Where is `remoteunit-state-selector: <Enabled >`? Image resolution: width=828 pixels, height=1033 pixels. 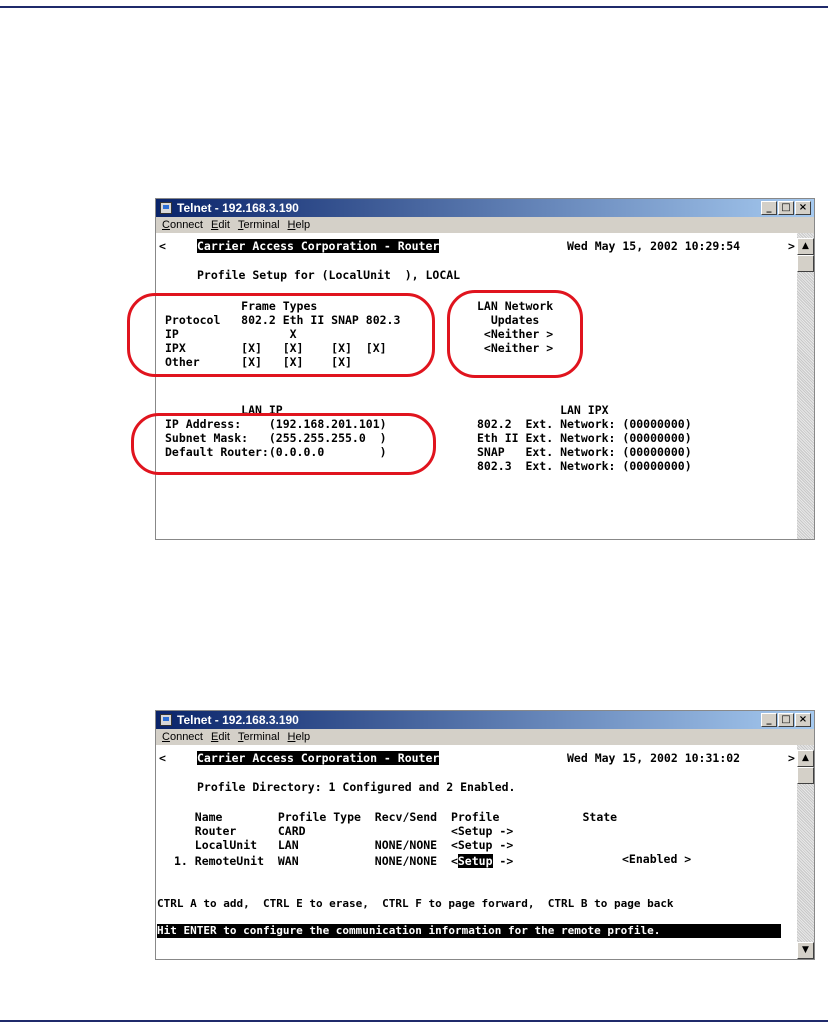
remoteunit-state-selector: <Enabled > is located at coordinates (656, 859).